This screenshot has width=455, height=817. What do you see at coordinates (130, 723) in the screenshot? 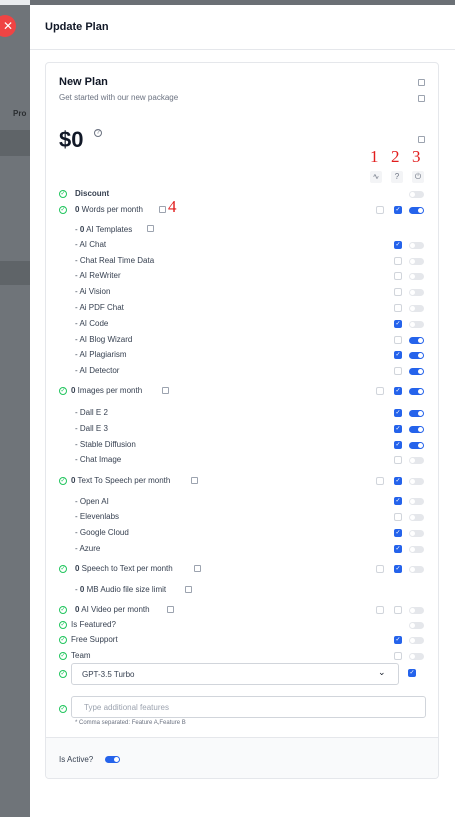
I see `additional-features-hint: * Comma separated: Feature A,Feature B` at bounding box center [130, 723].